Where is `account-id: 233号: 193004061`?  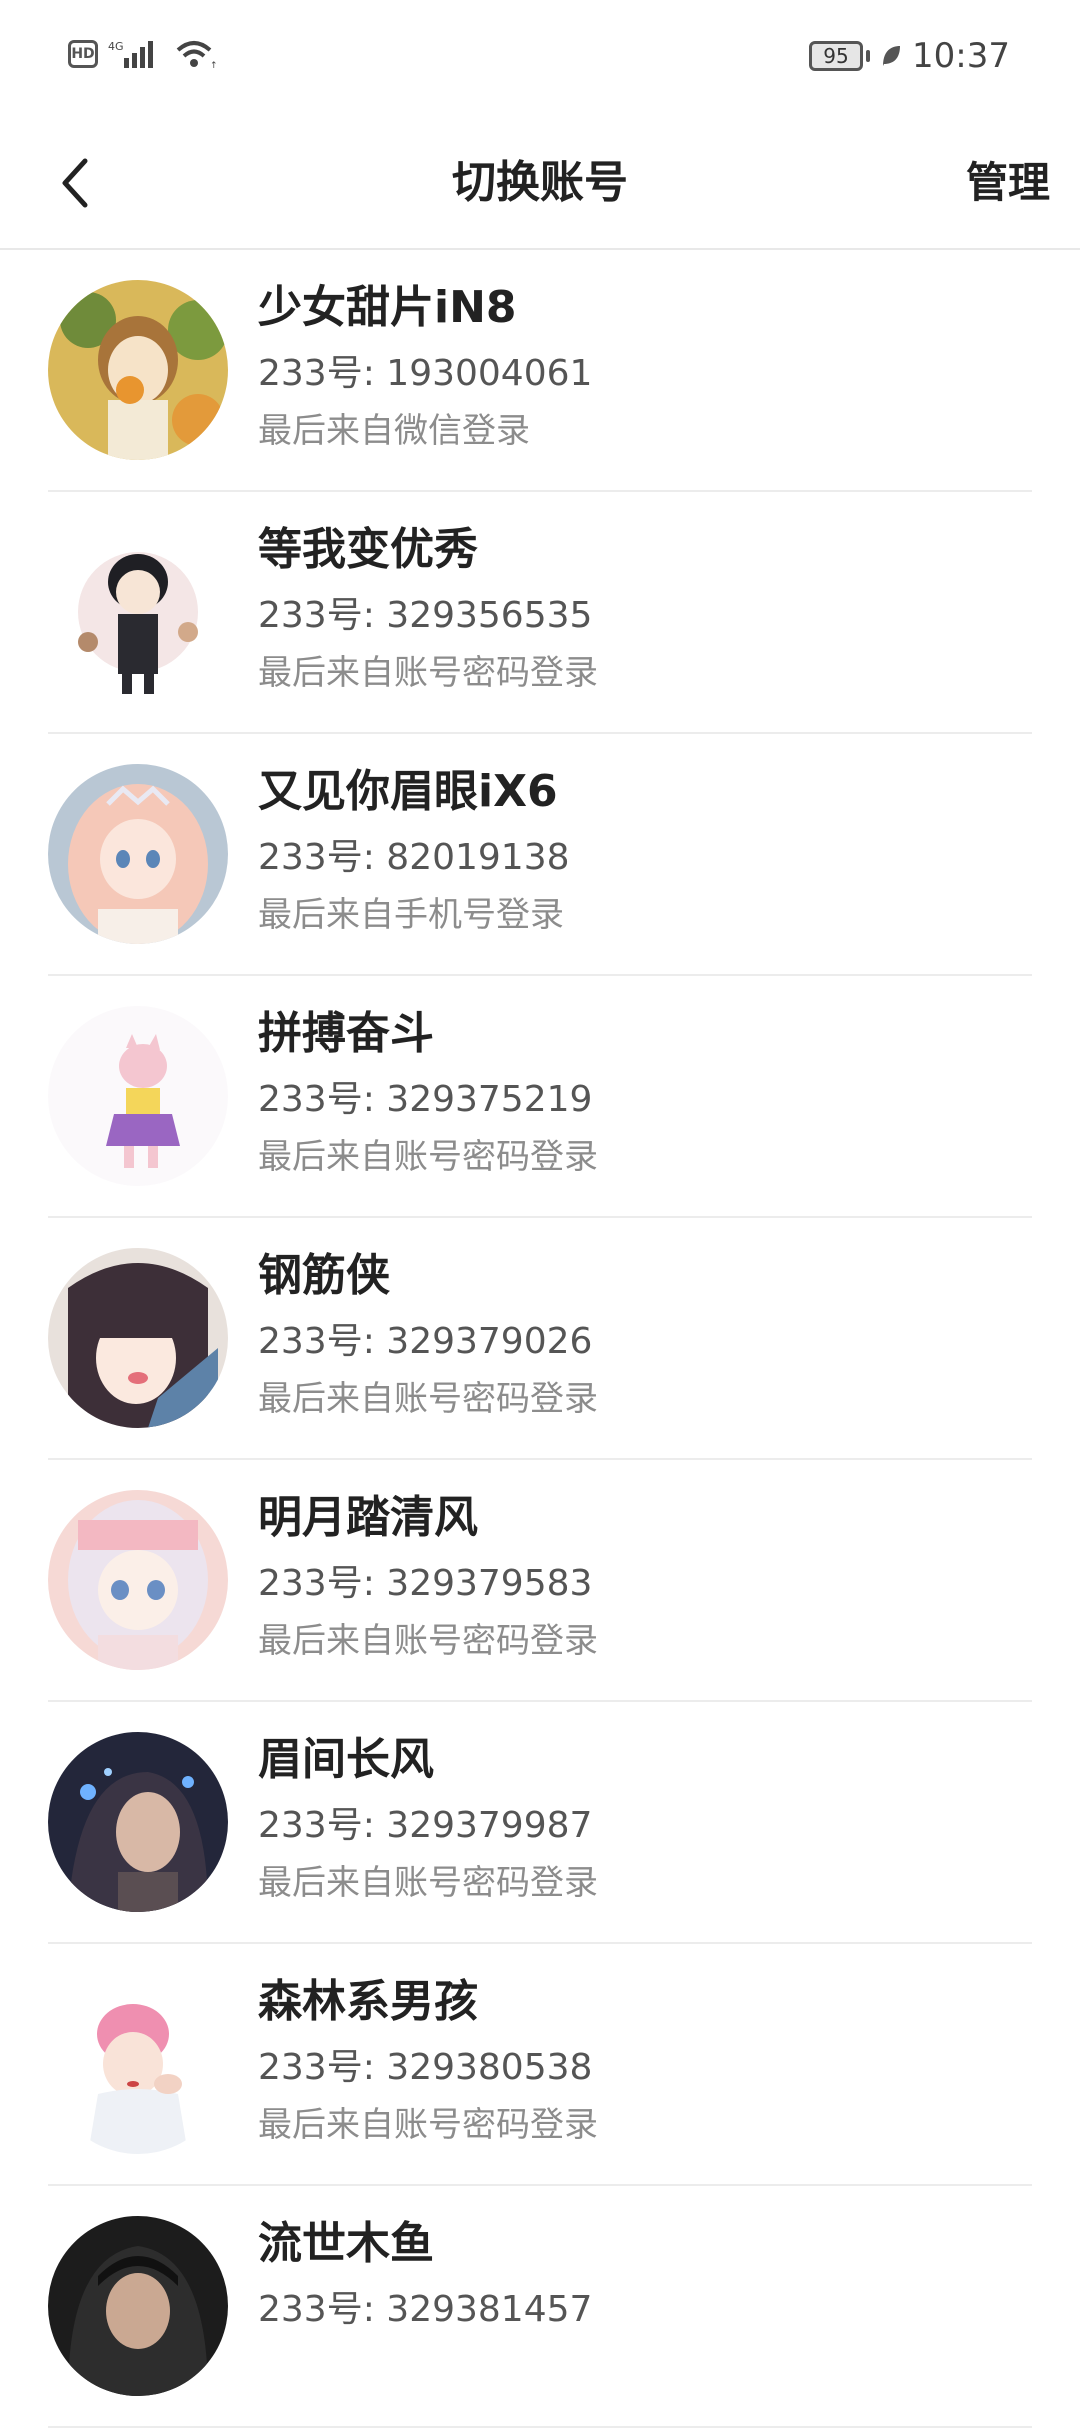 account-id: 233号: 193004061 is located at coordinates (425, 373).